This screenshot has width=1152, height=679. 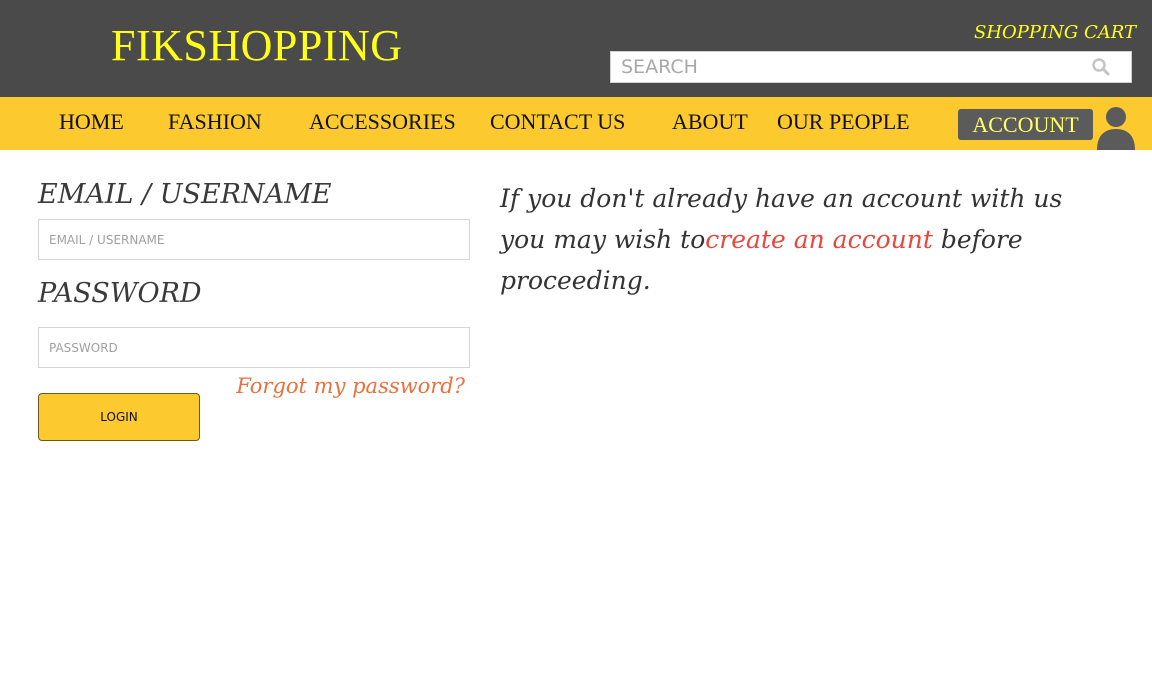 I want to click on search-icon, so click(x=1101, y=67).